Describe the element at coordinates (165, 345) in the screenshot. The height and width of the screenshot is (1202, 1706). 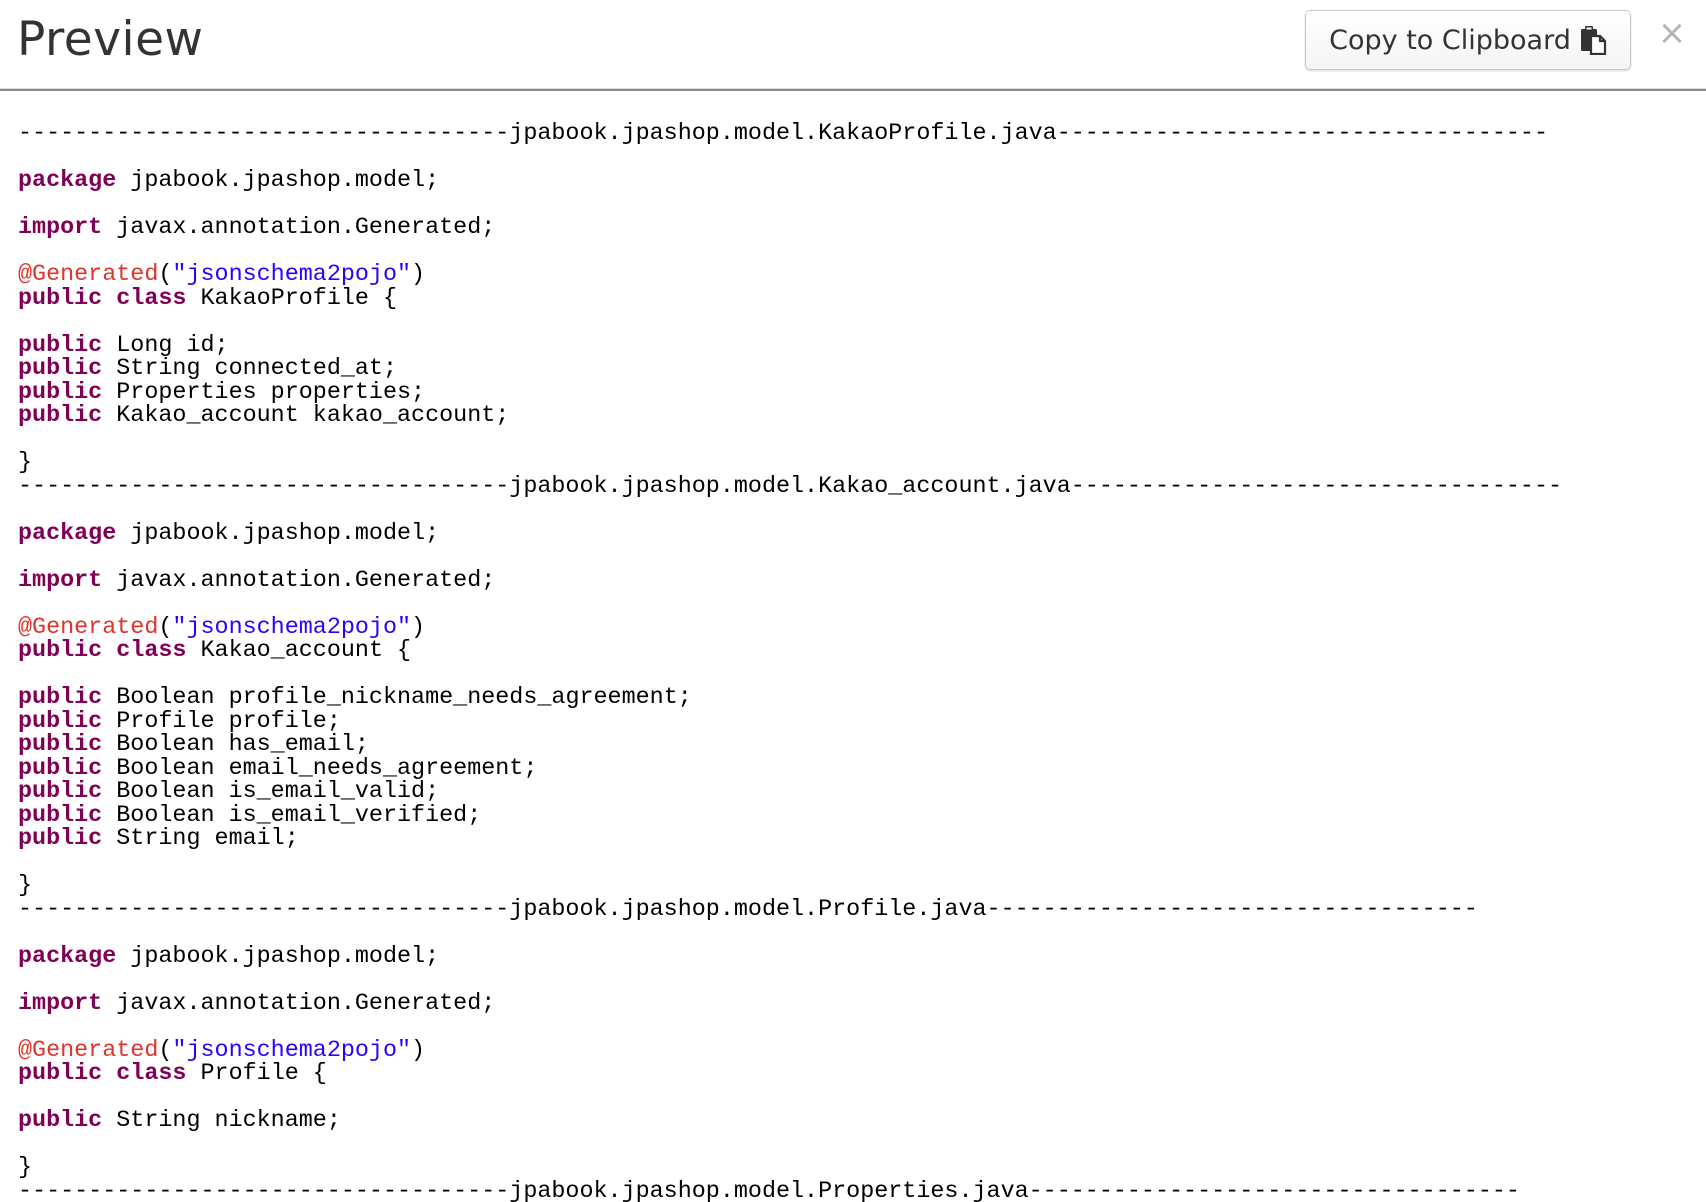
I see `code-text: Long id;` at that location.